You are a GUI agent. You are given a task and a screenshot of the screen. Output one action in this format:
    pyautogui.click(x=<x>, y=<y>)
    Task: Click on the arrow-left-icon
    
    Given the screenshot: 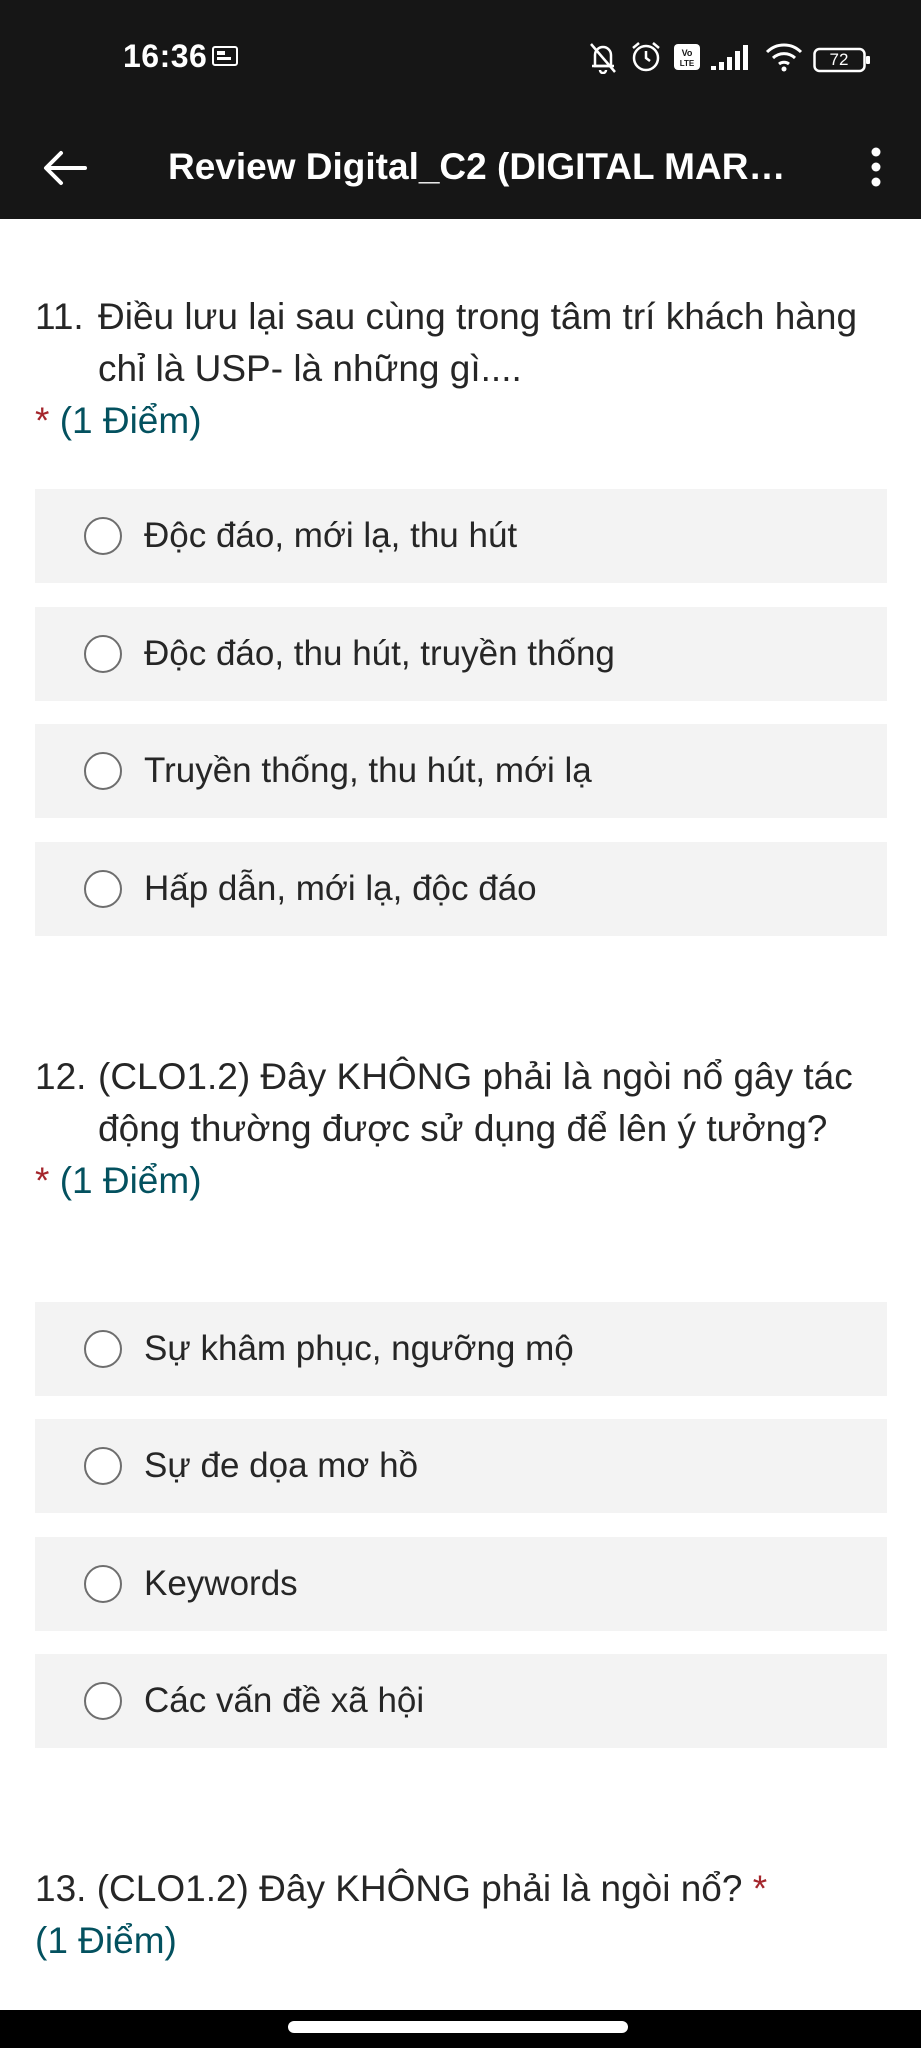 What is the action you would take?
    pyautogui.click(x=65, y=168)
    